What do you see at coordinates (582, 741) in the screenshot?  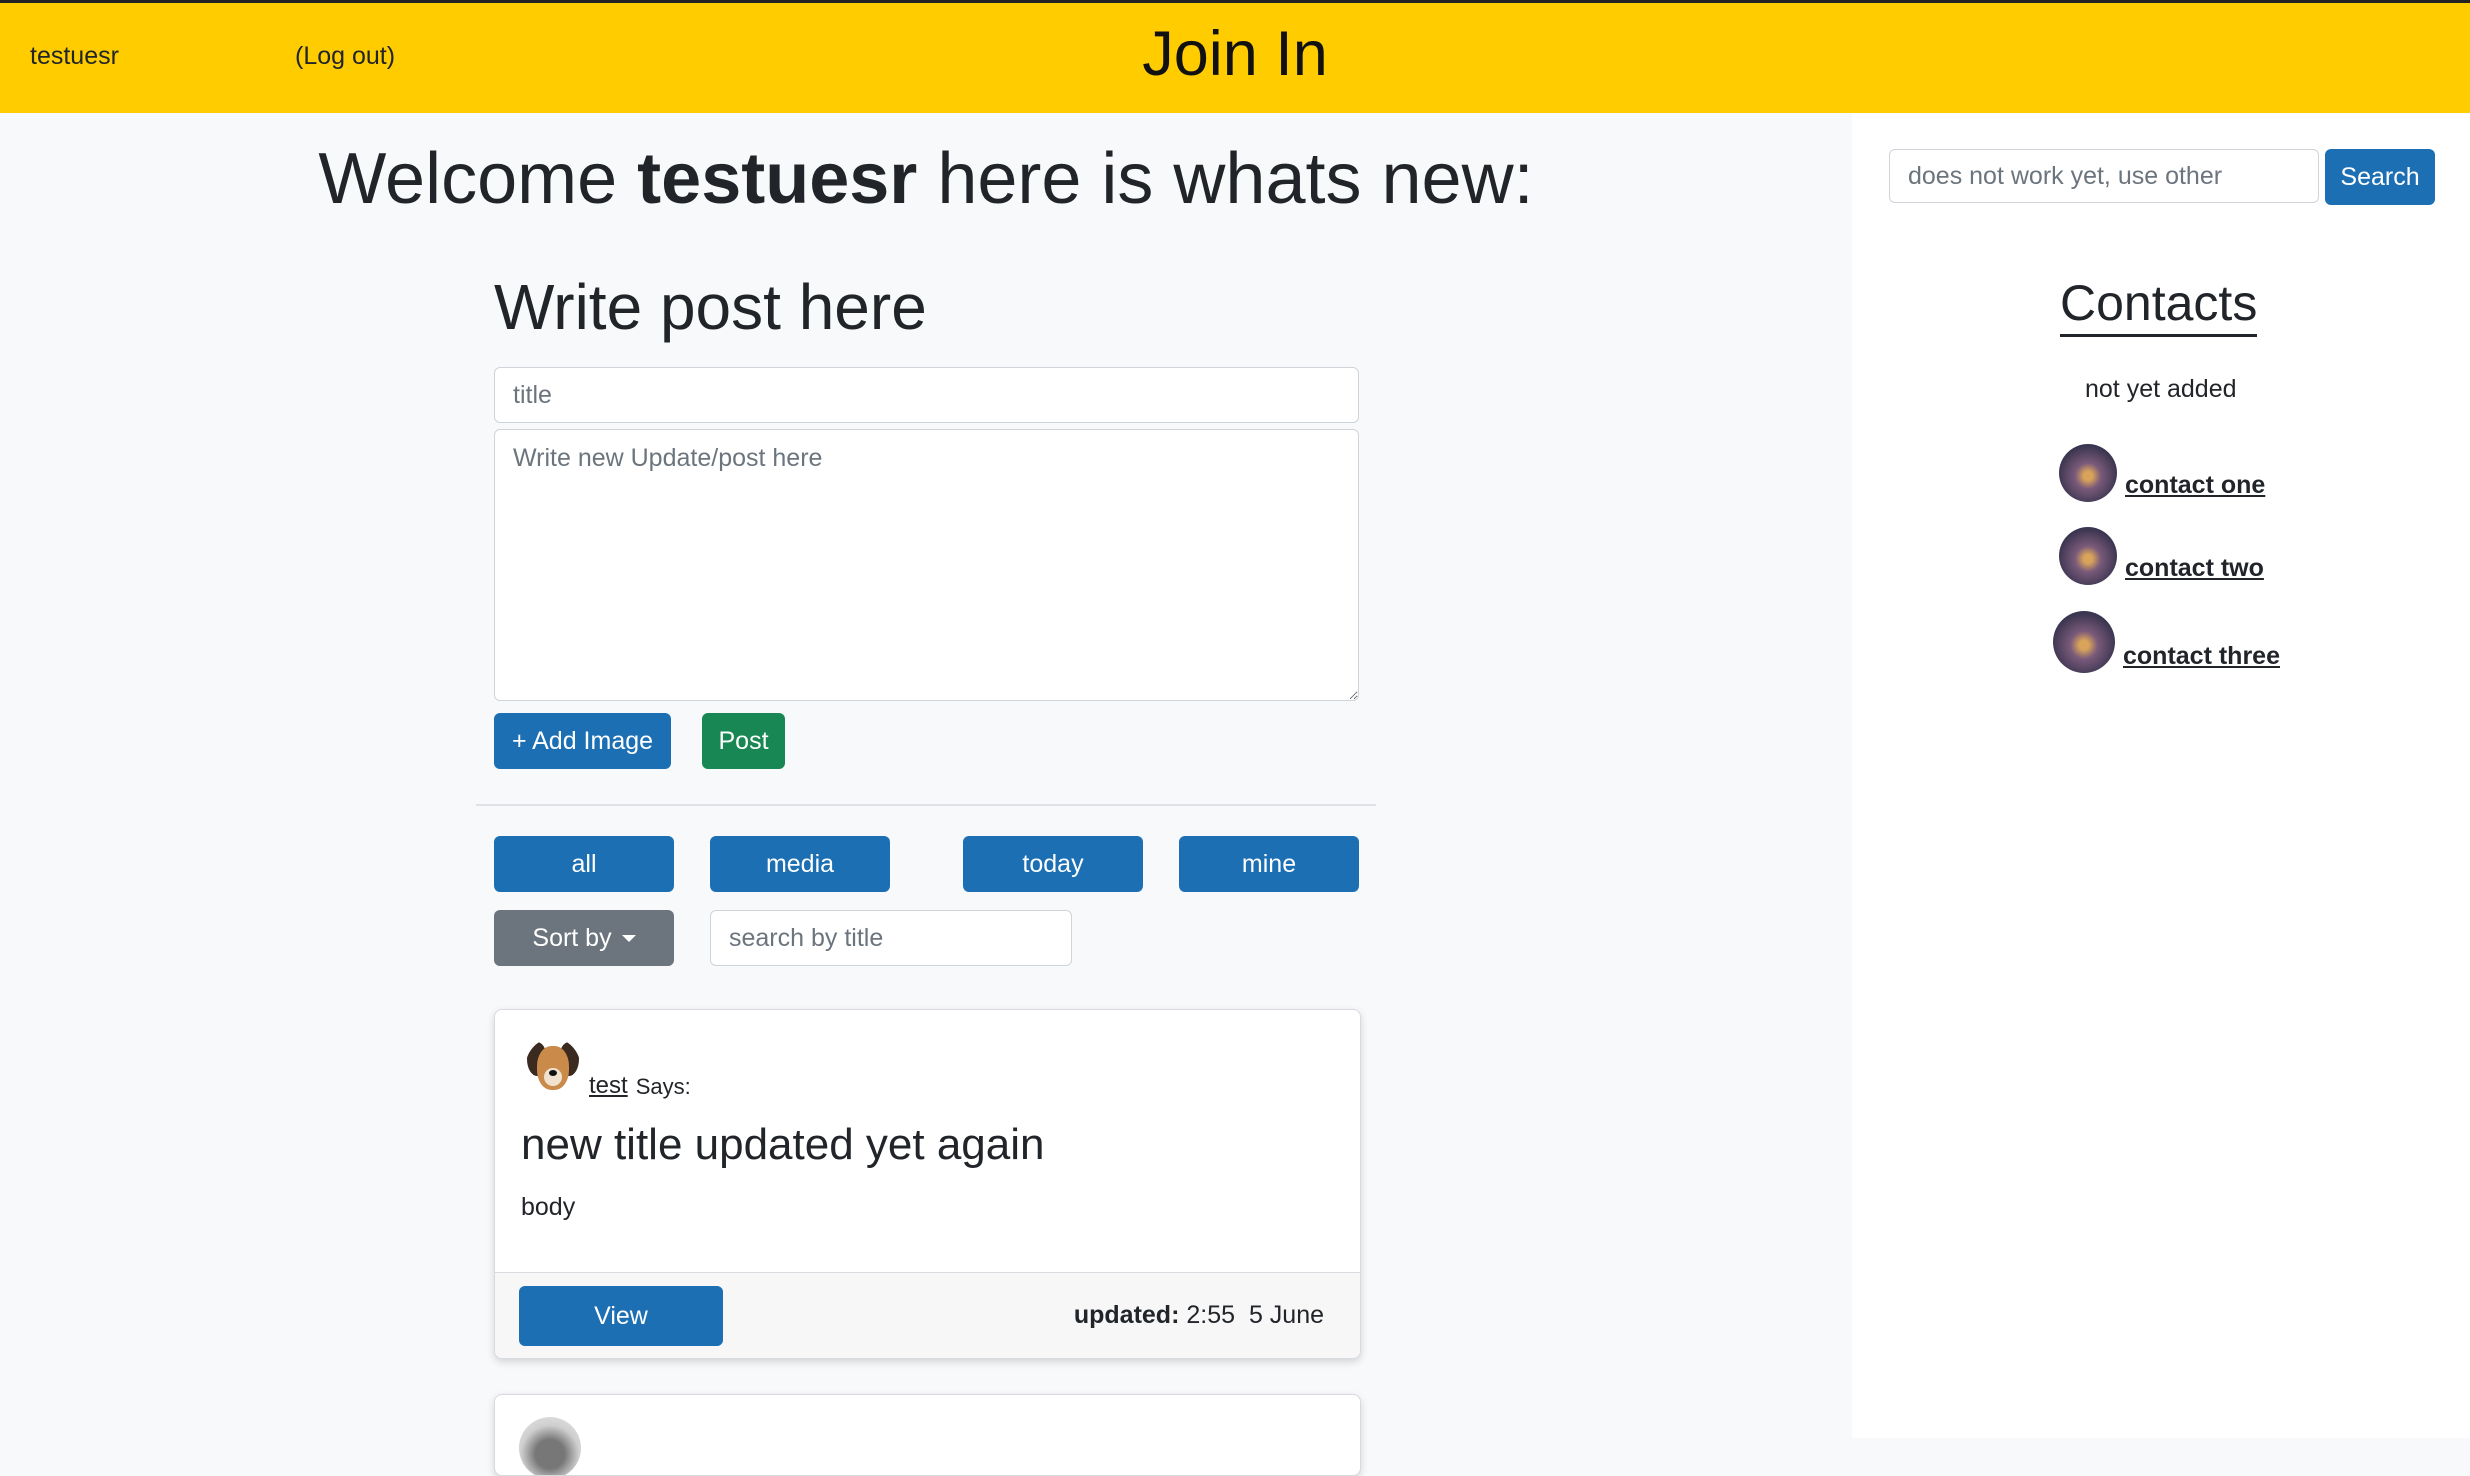 I see `add-image-button: + Add Image` at bounding box center [582, 741].